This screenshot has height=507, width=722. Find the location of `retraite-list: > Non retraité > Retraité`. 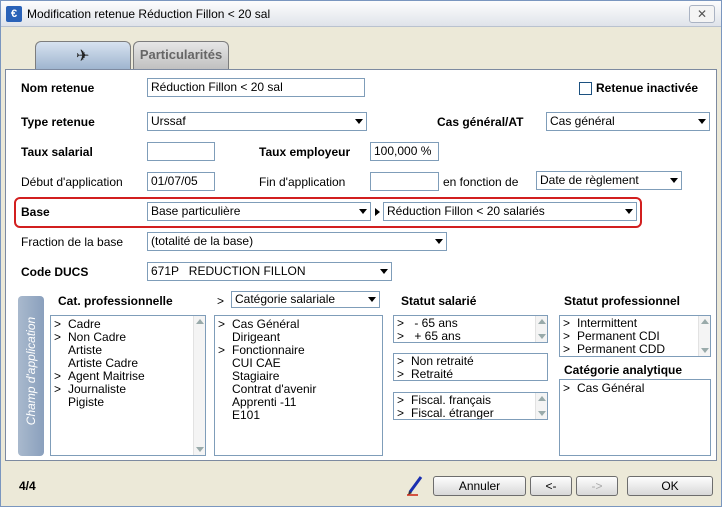

retraite-list: > Non retraité > Retraité is located at coordinates (470, 367).